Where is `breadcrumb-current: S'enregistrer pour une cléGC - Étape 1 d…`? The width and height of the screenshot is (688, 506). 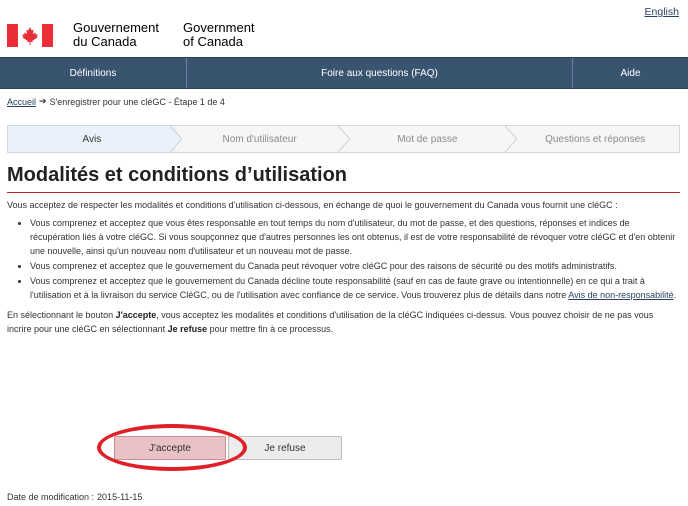
breadcrumb-current: S'enregistrer pour une cléGC - Étape 1 d… is located at coordinates (137, 101).